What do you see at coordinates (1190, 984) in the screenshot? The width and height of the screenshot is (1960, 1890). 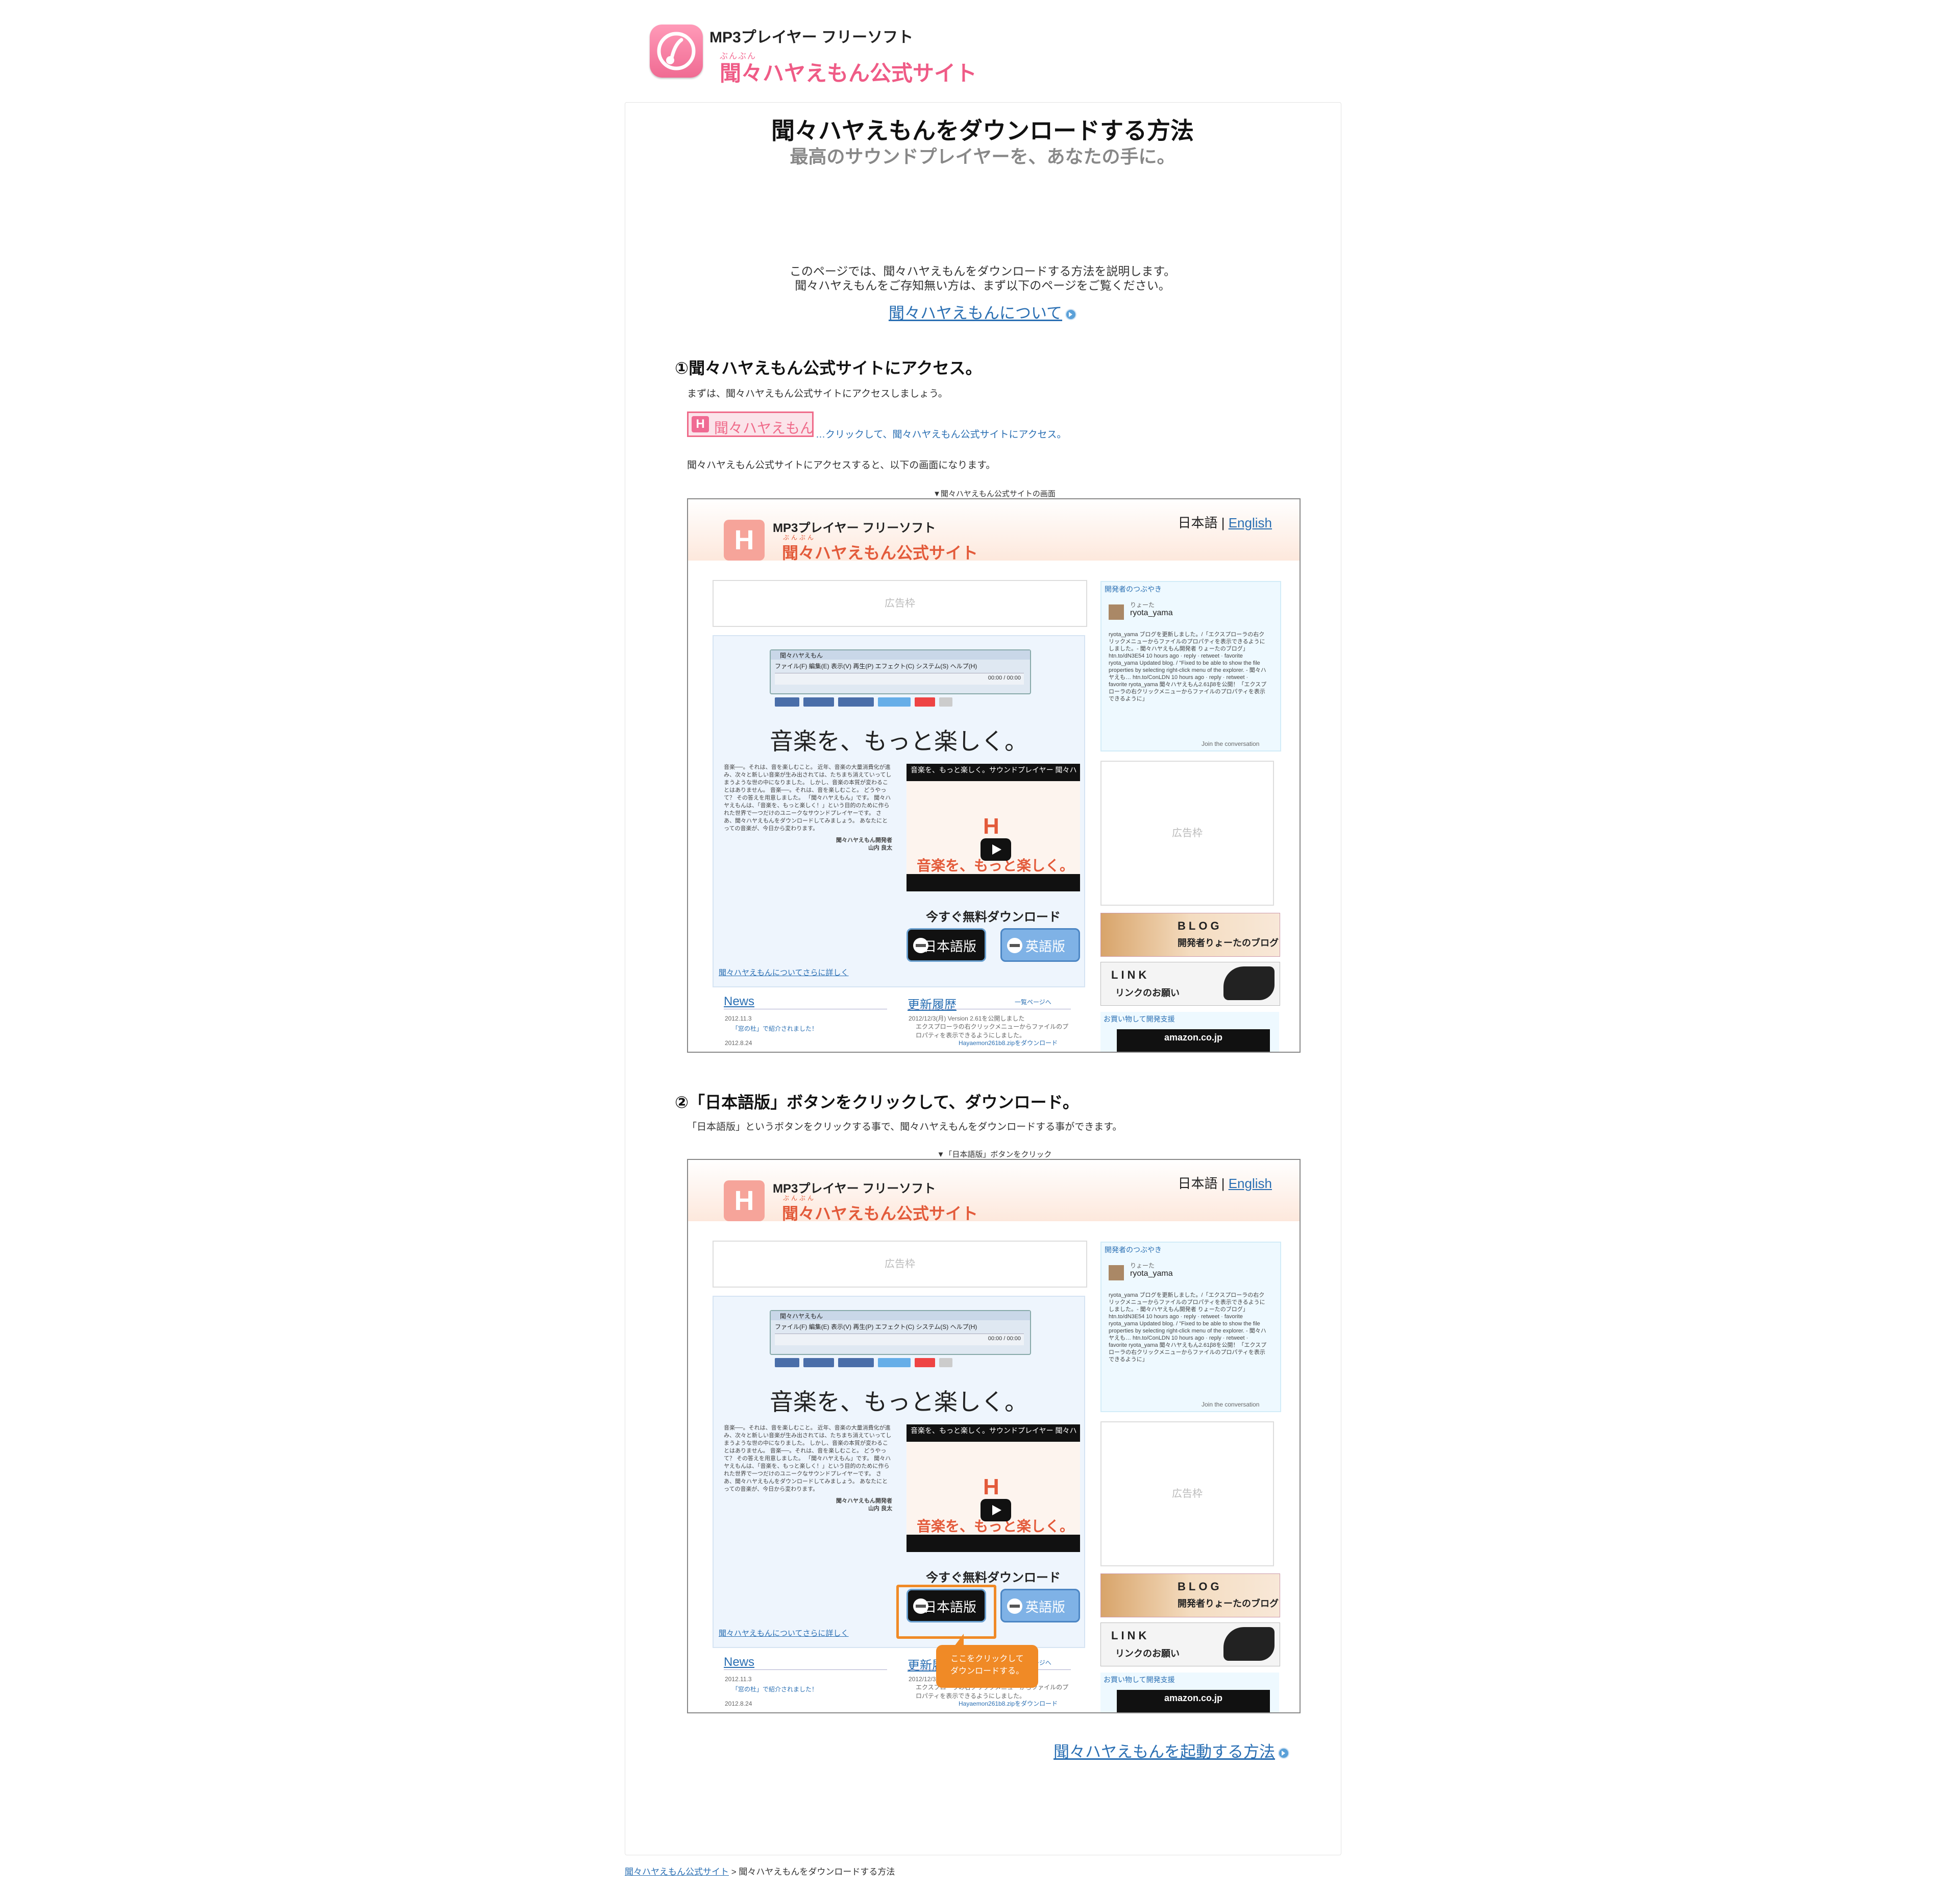 I see `link-banner: LINK リンクのお願い` at bounding box center [1190, 984].